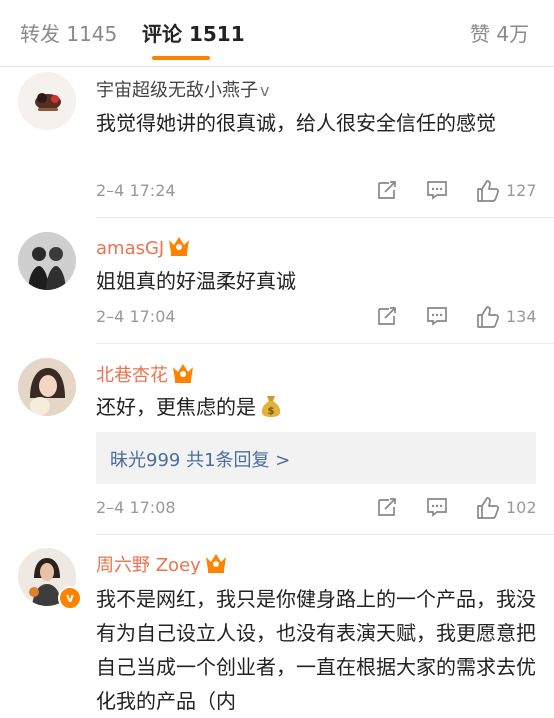 This screenshot has height=718, width=554. What do you see at coordinates (513, 34) in the screenshot?
I see `tab-likes-count: 4万` at bounding box center [513, 34].